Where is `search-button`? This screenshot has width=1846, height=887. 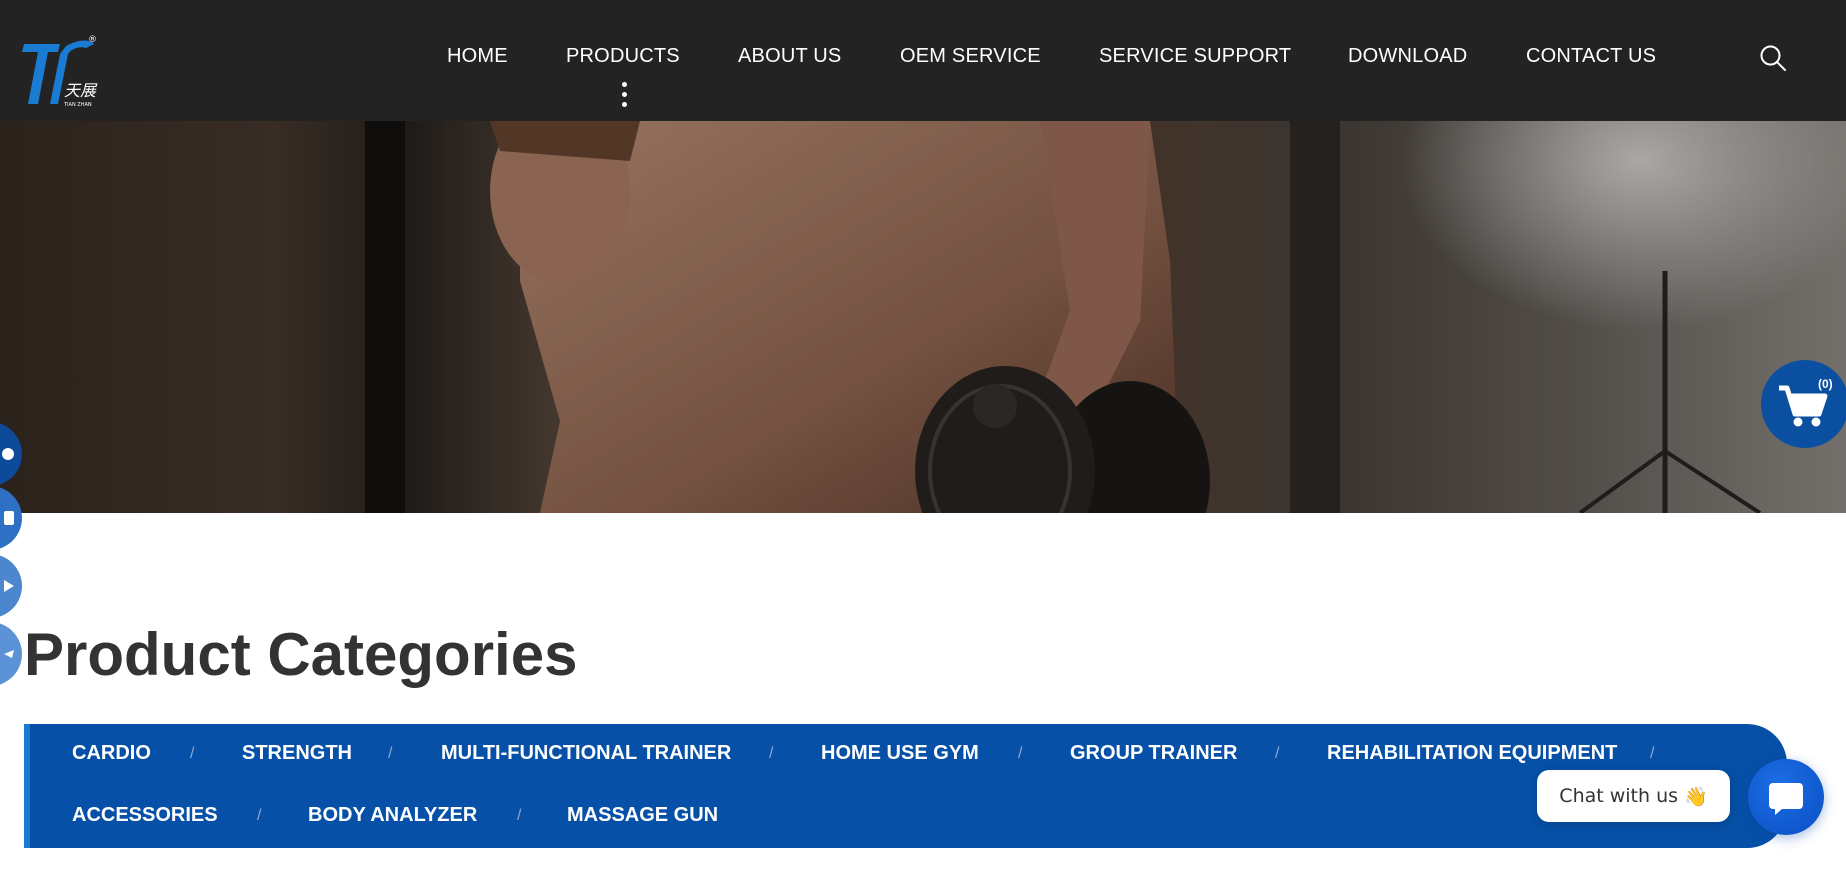 search-button is located at coordinates (1773, 58).